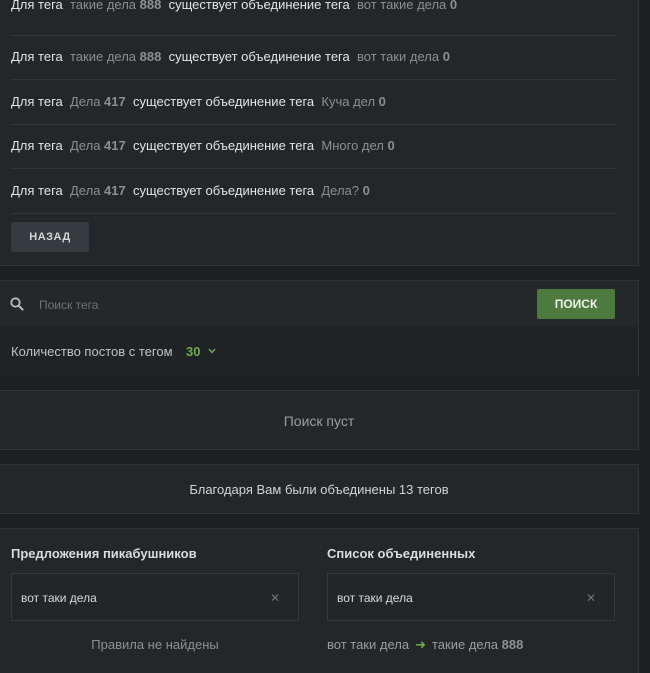  What do you see at coordinates (340, 190) in the screenshot?
I see `to-tag: Дела?` at bounding box center [340, 190].